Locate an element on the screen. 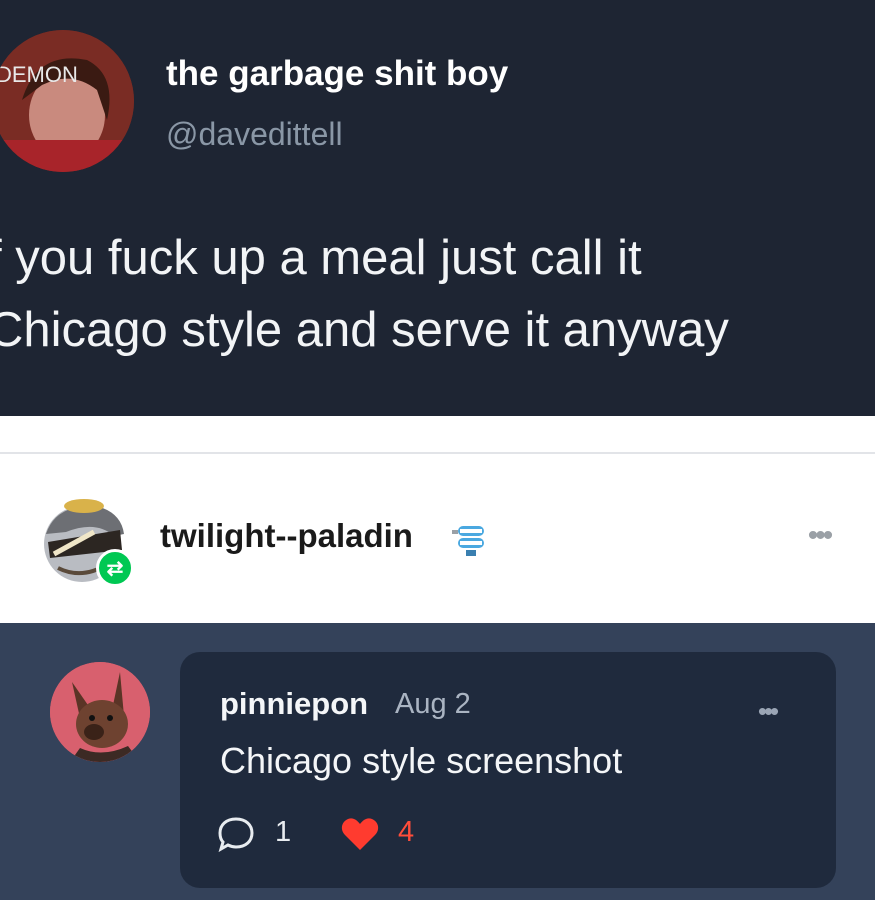 This screenshot has width=875, height=900. note-more-options-button: ••• is located at coordinates (767, 711).